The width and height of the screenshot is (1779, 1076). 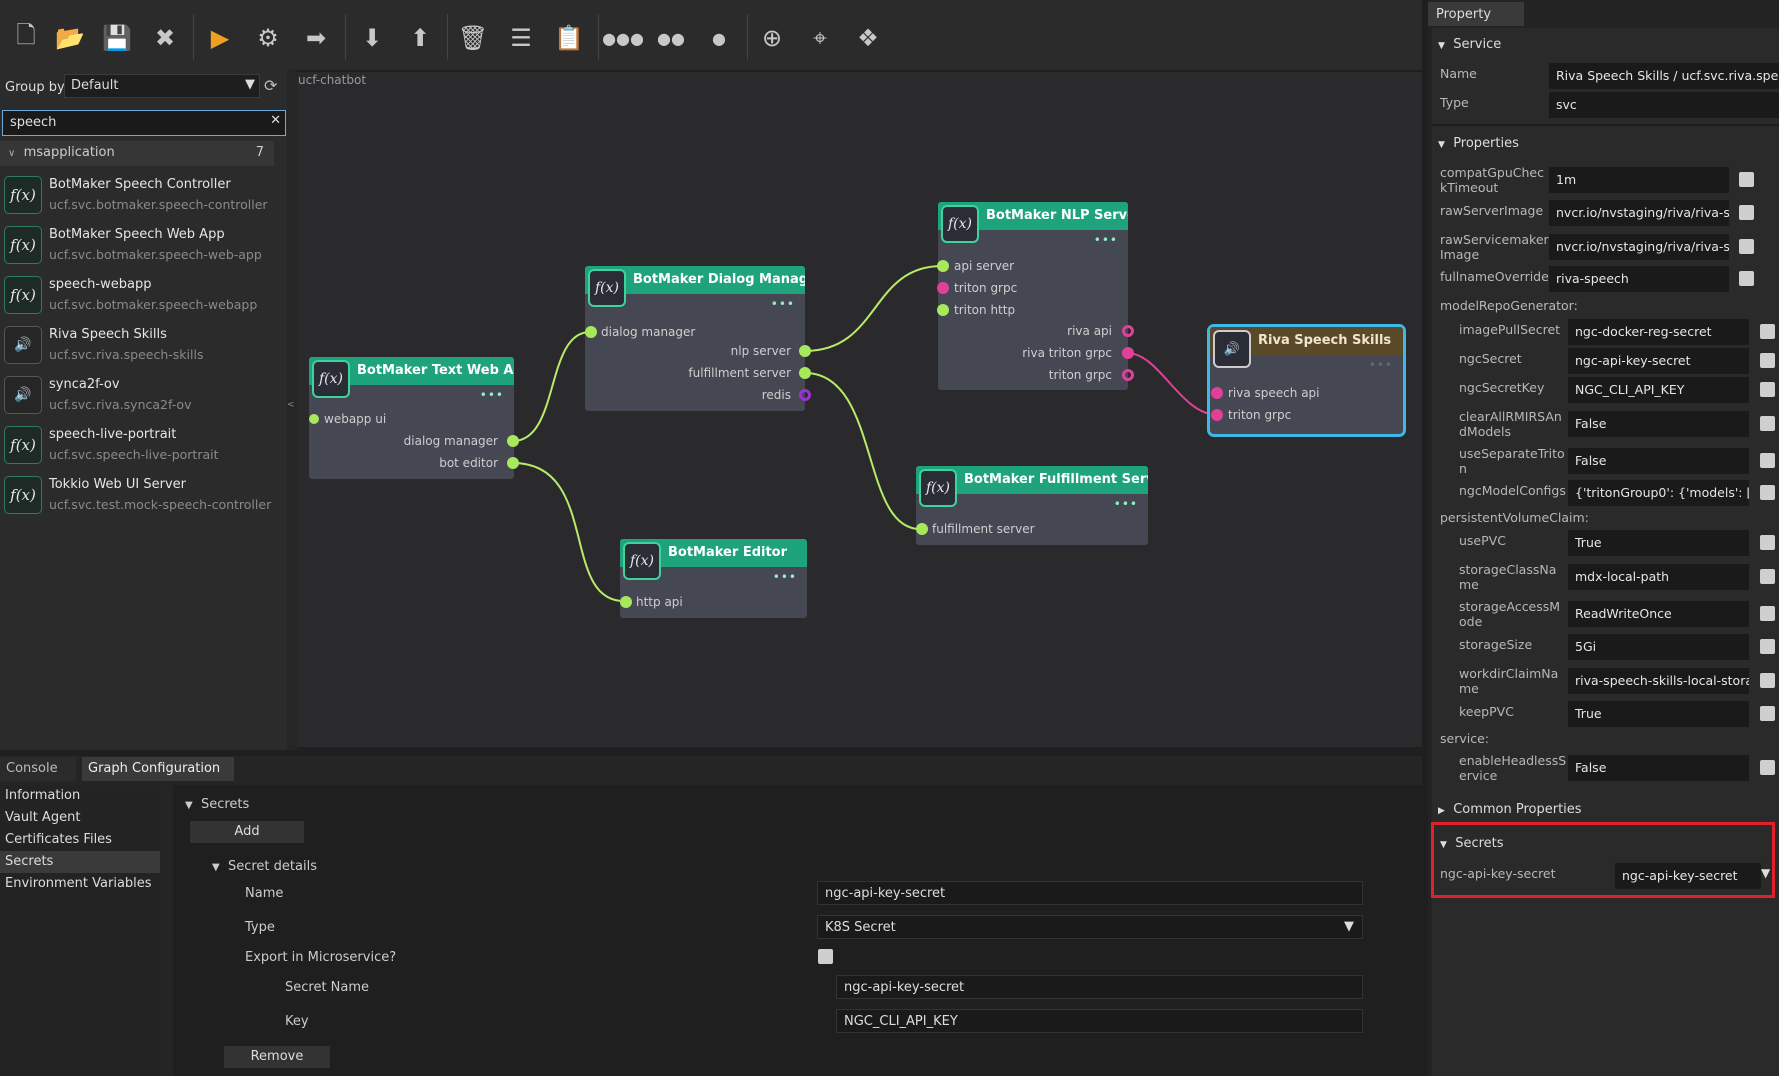 I want to click on nav-vault-agent: Vault Agent, so click(x=80, y=818).